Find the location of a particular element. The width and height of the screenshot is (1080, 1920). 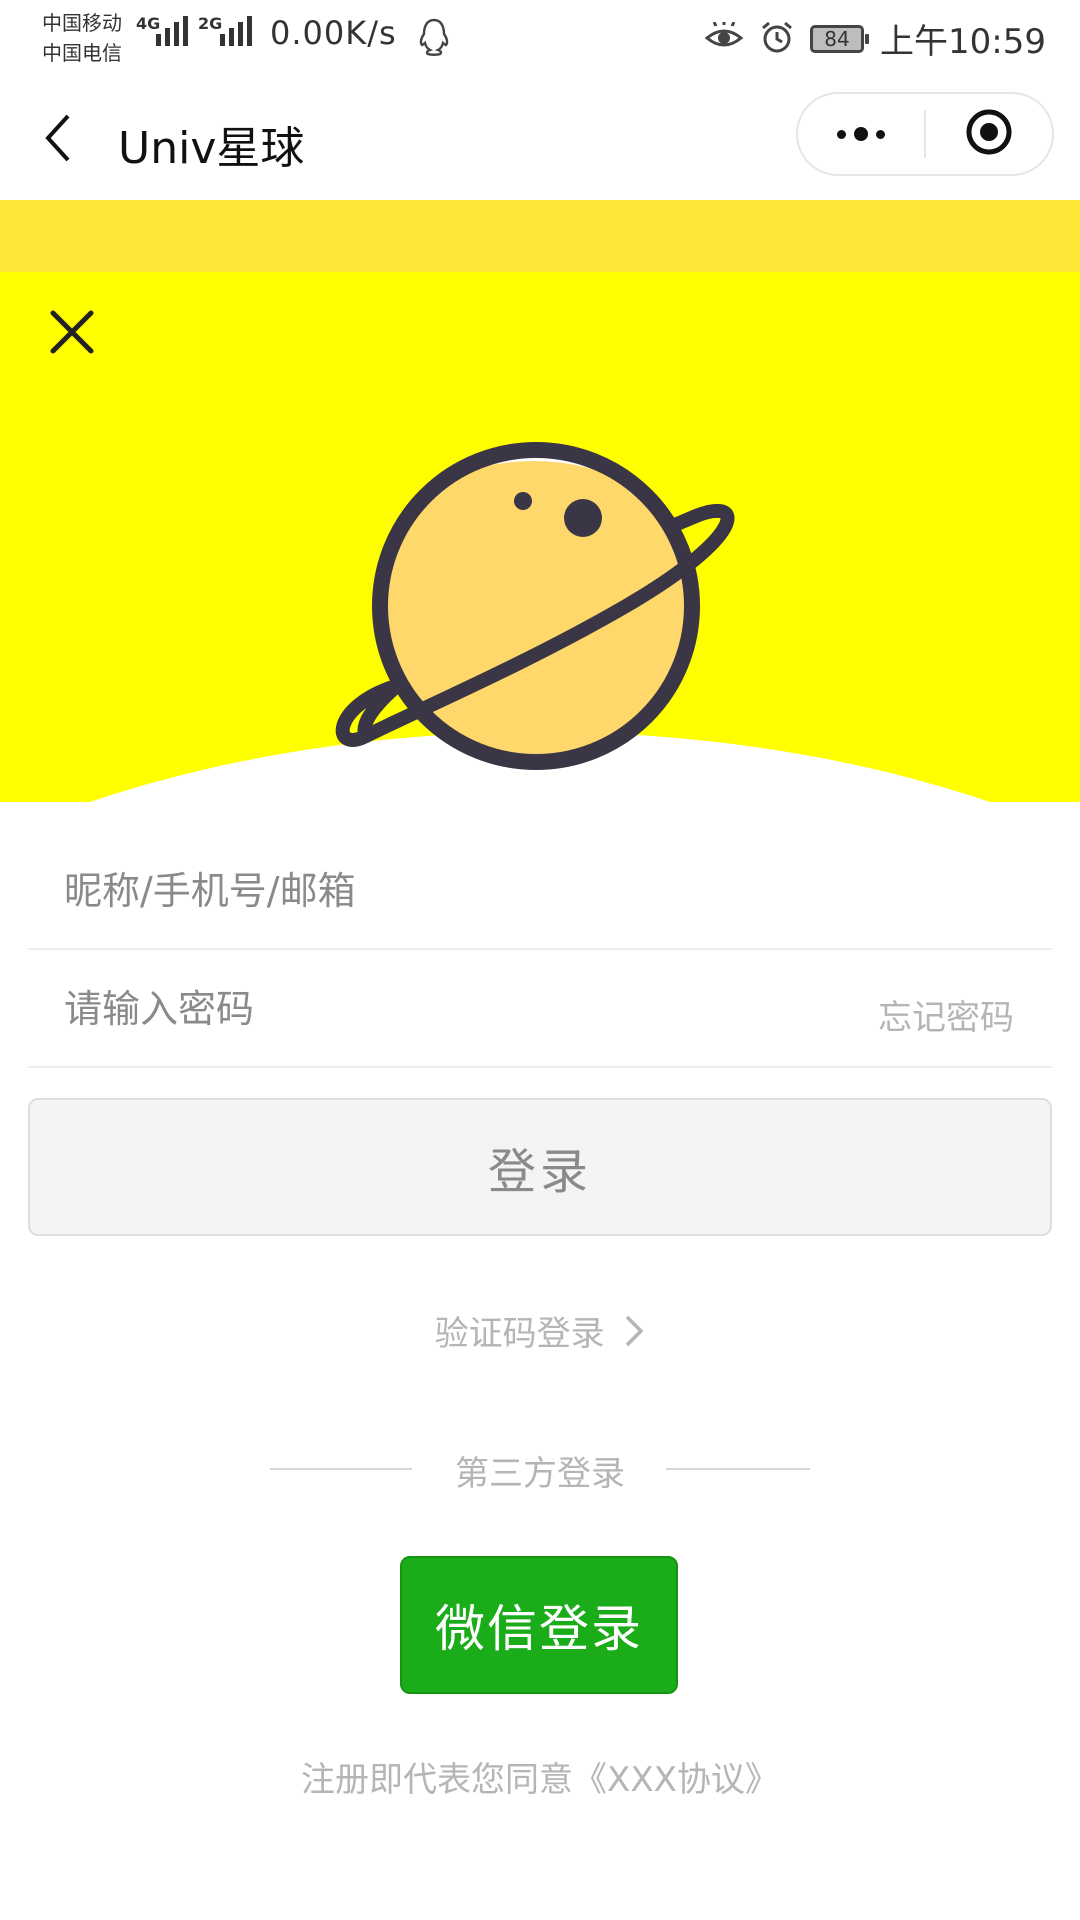

divider-line-right is located at coordinates (738, 1469).